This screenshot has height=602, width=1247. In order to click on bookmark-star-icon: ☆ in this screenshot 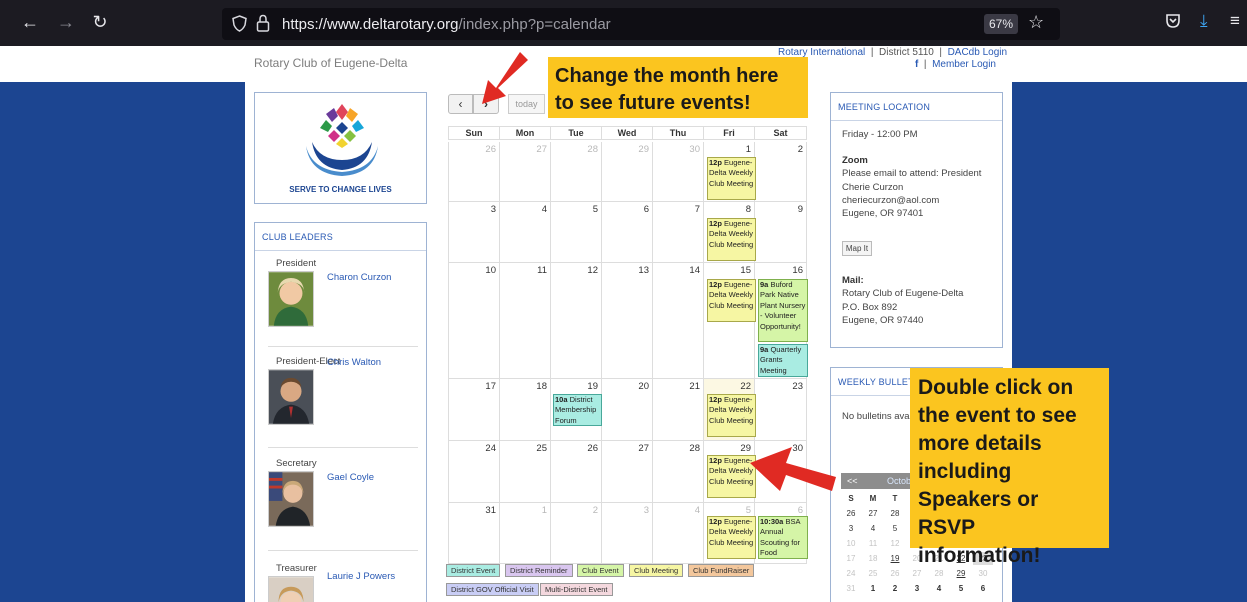, I will do `click(1036, 22)`.